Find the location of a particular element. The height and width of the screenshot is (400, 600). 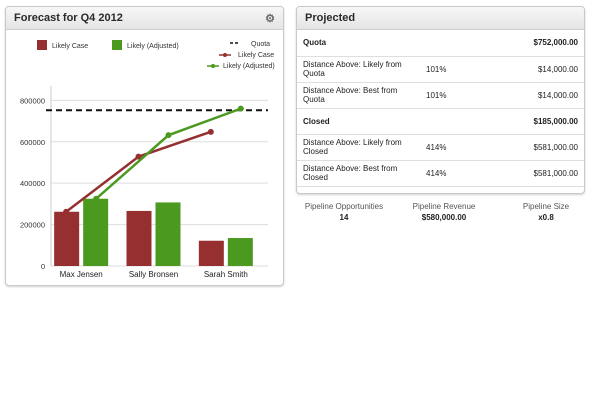

projected-row: Quota $752,000.00 is located at coordinates (440, 43).